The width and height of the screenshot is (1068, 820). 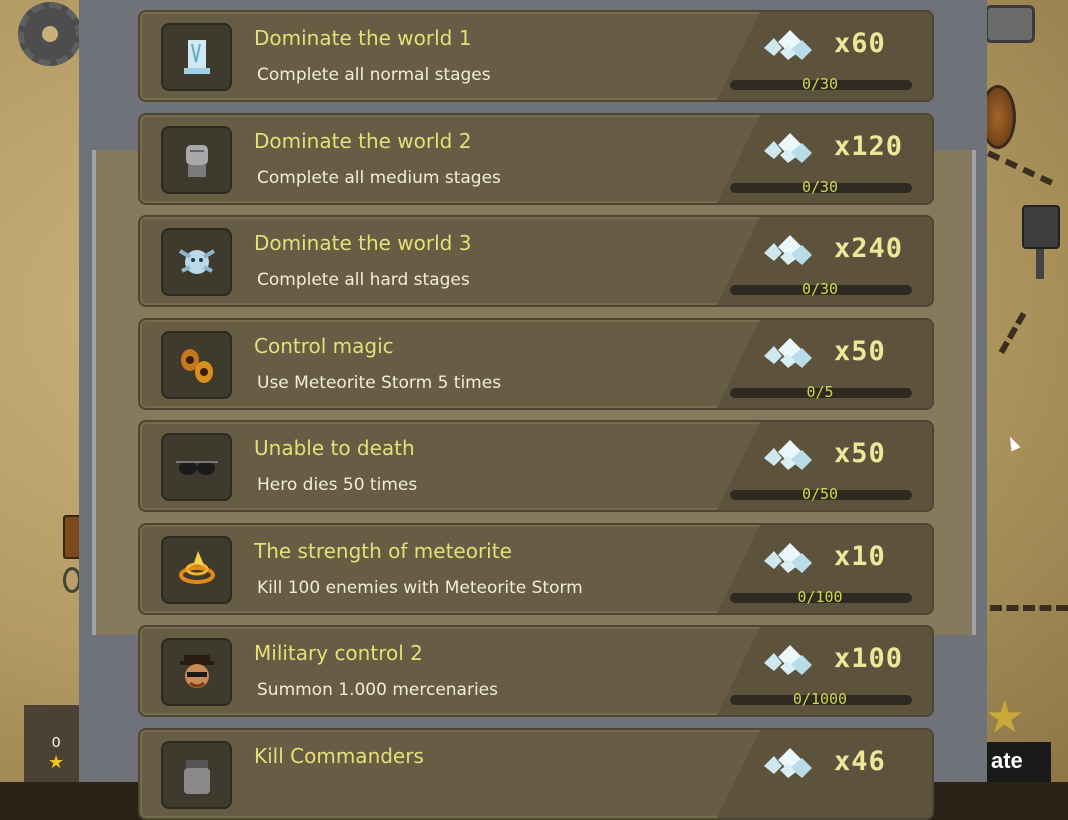 What do you see at coordinates (56, 742) in the screenshot?
I see `stars-count: 0` at bounding box center [56, 742].